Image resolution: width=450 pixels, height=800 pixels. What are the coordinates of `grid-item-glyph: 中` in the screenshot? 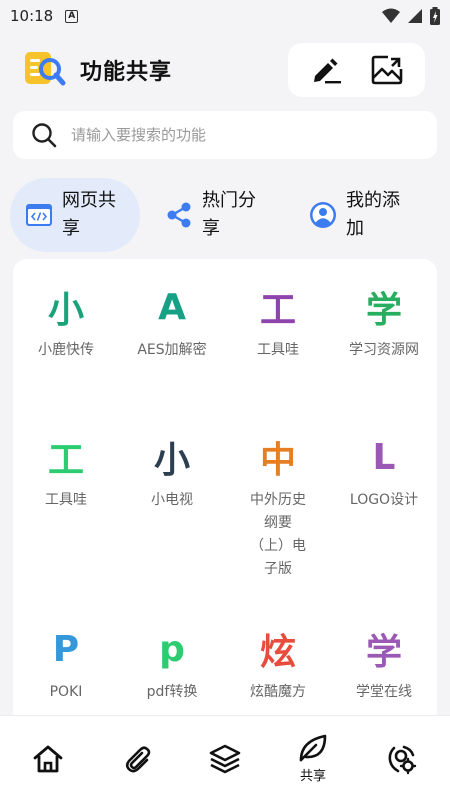 It's located at (277, 460).